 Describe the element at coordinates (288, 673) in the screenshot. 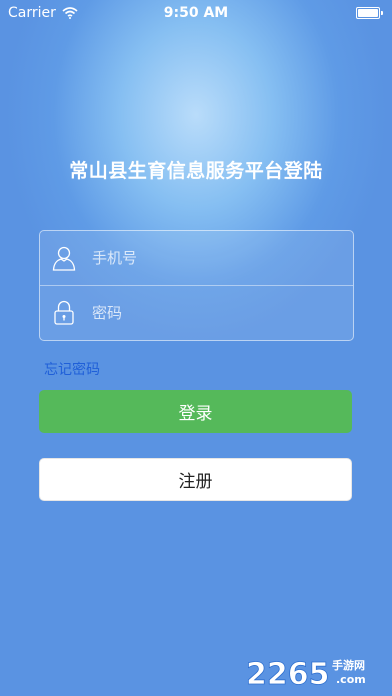

I see `watermark-number: 2265` at that location.